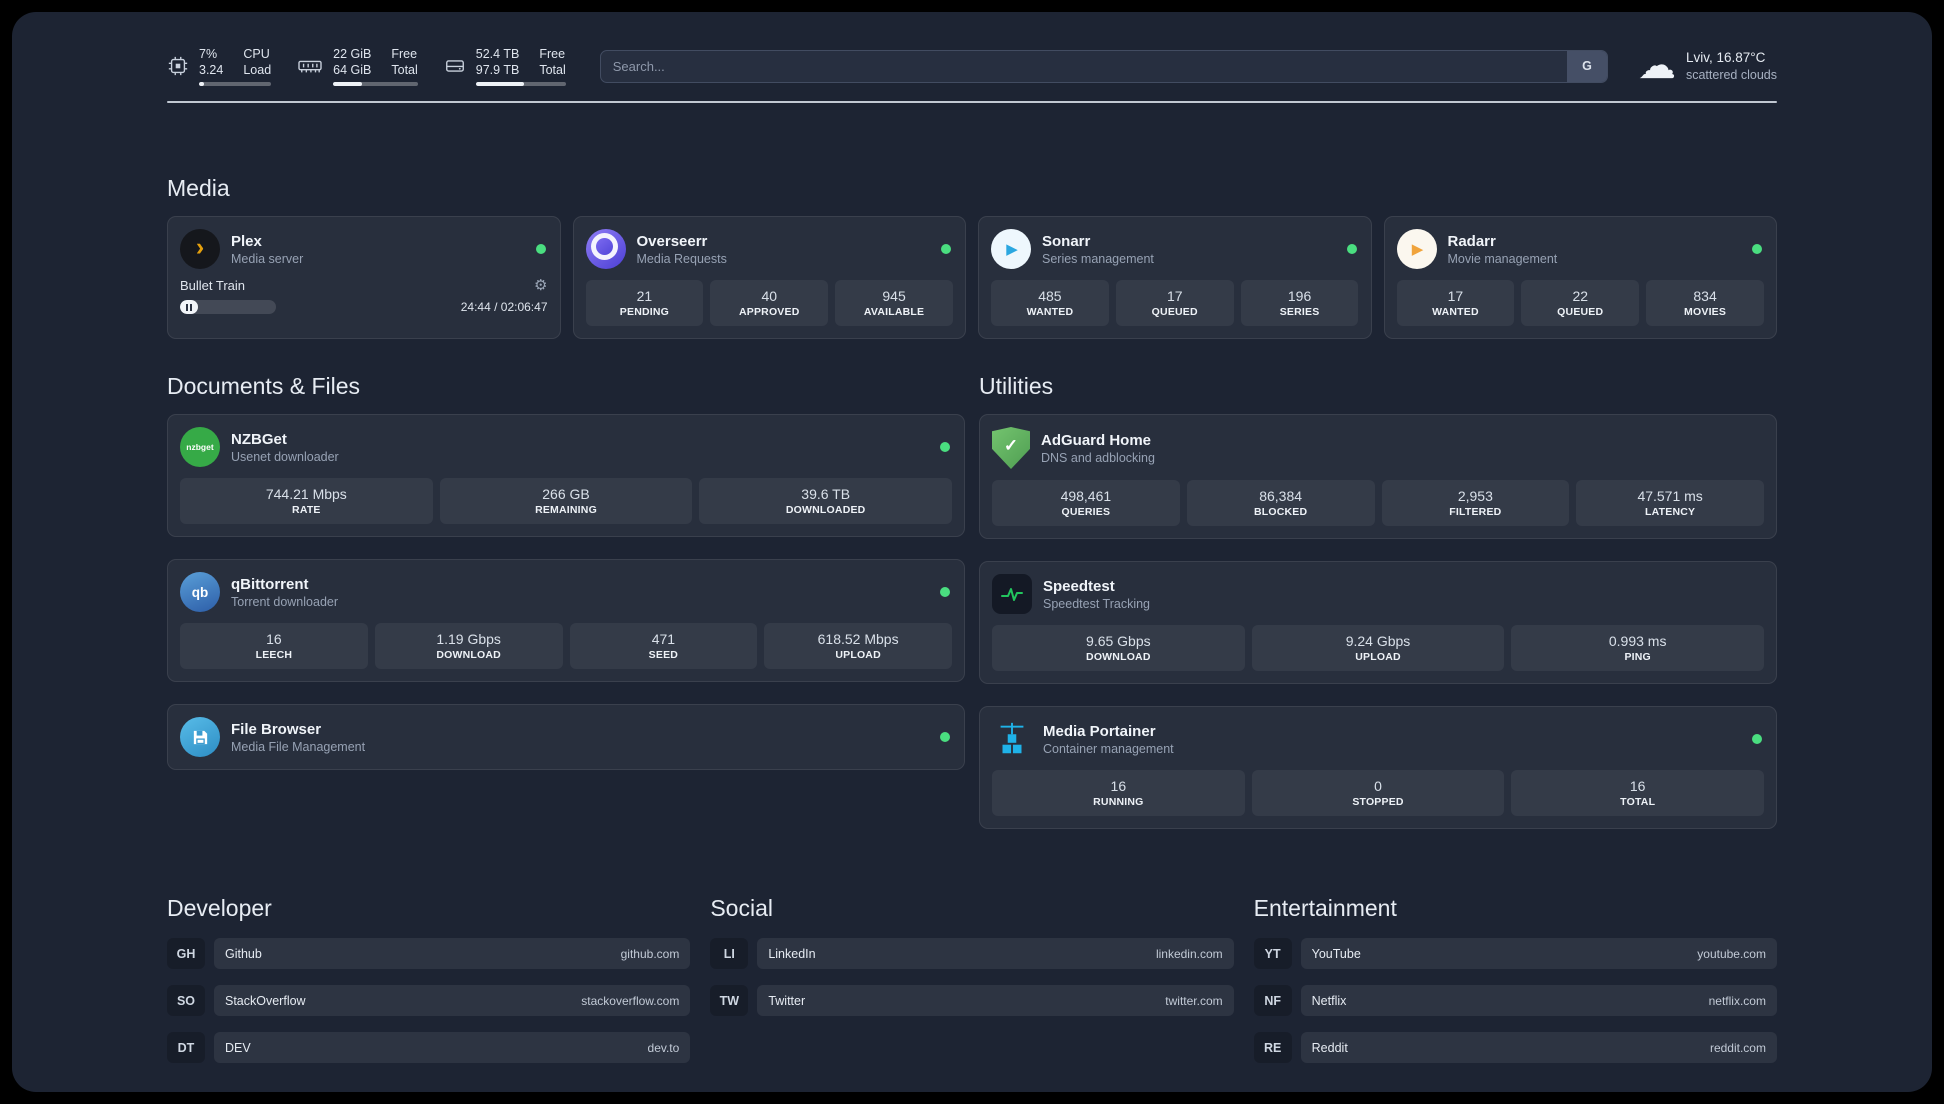 The image size is (1944, 1104). What do you see at coordinates (1012, 739) in the screenshot?
I see `portainer-icon` at bounding box center [1012, 739].